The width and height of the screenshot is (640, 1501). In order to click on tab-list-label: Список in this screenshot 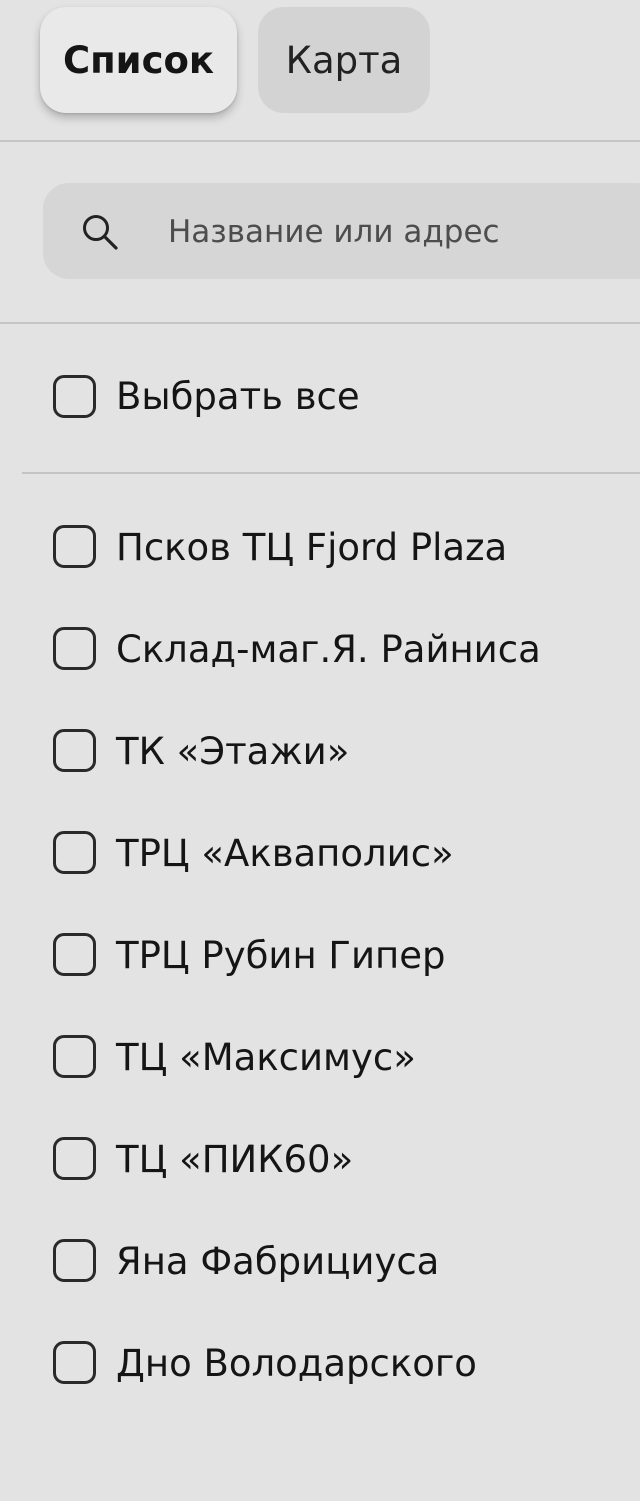, I will do `click(138, 60)`.